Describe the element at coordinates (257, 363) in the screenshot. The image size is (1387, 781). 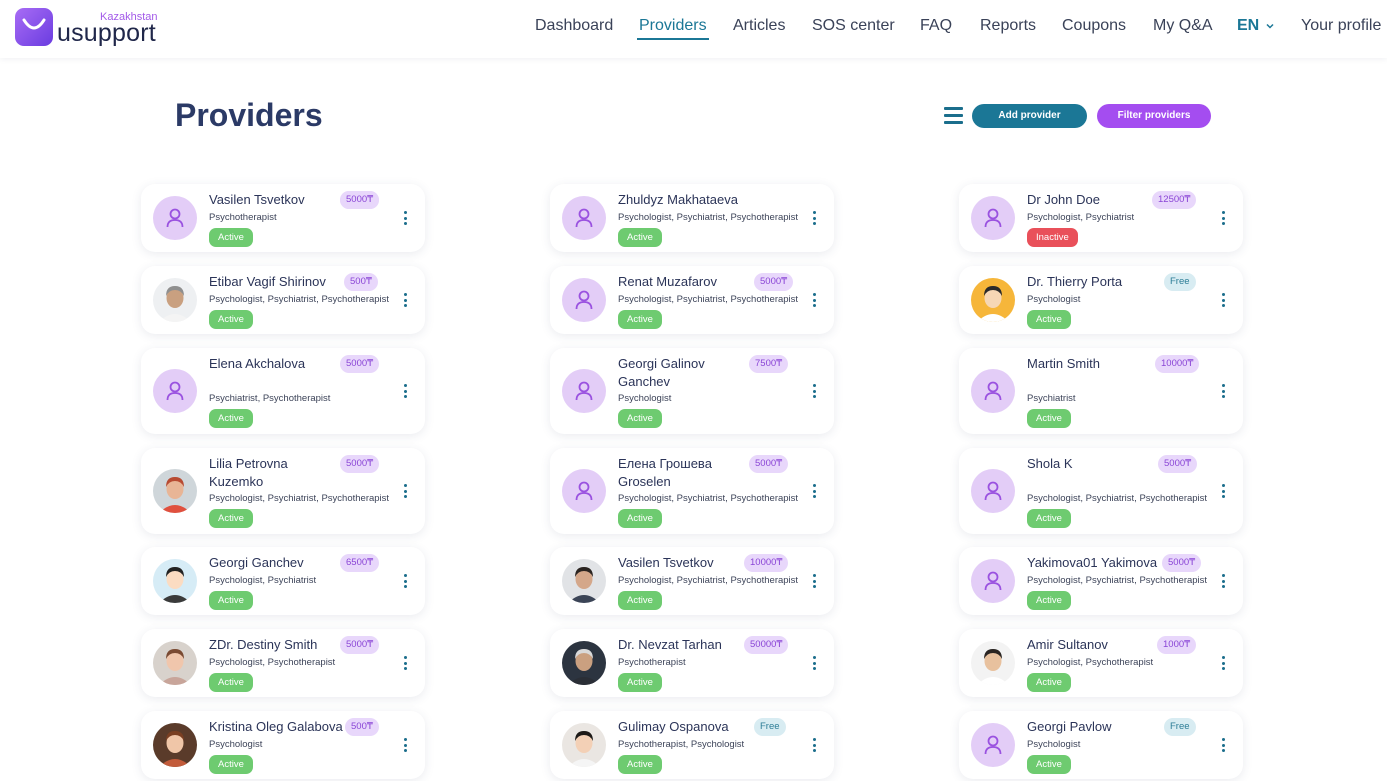
I see `provider-name: Elena Akchalova` at that location.